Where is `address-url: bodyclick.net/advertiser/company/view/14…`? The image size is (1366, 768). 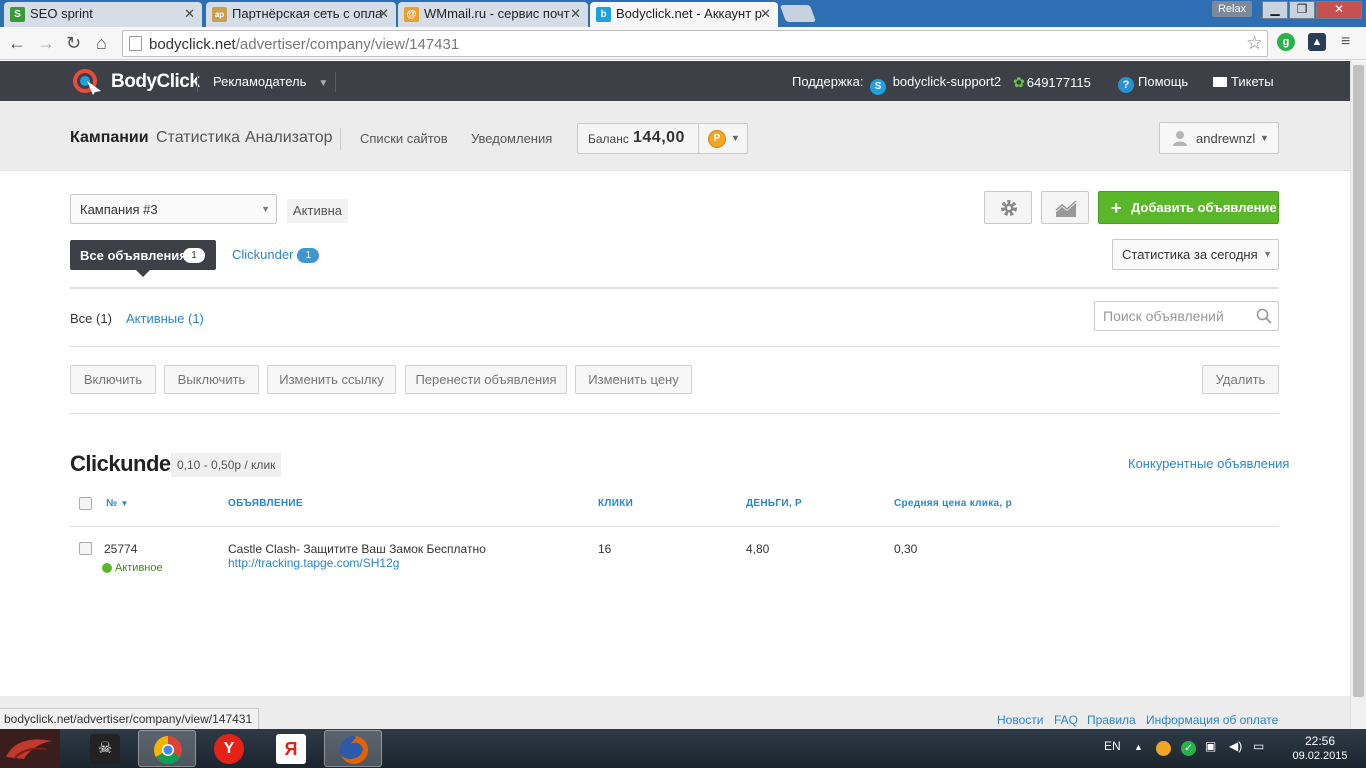 address-url: bodyclick.net/advertiser/company/view/14… is located at coordinates (304, 44).